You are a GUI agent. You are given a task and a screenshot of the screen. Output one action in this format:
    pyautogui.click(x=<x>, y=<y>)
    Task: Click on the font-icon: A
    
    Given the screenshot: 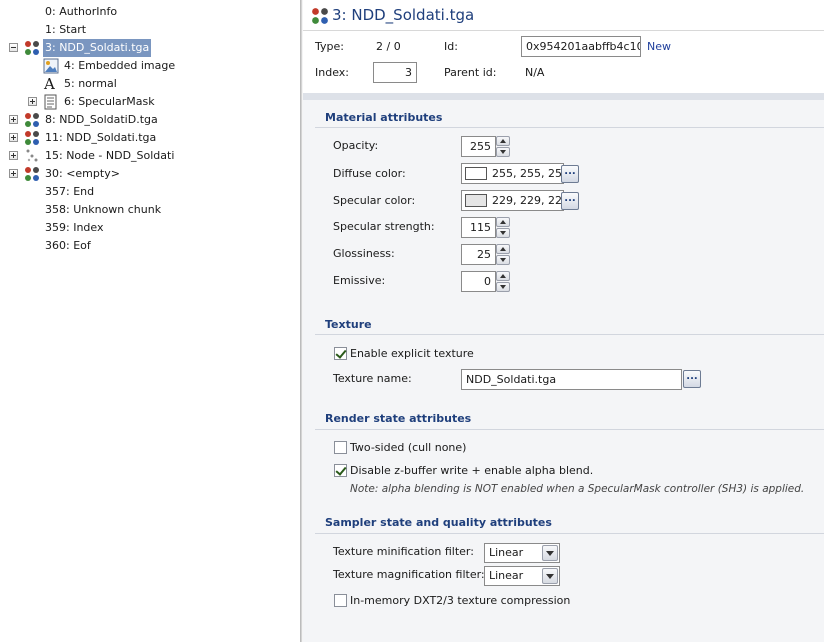 What is the action you would take?
    pyautogui.click(x=49, y=84)
    